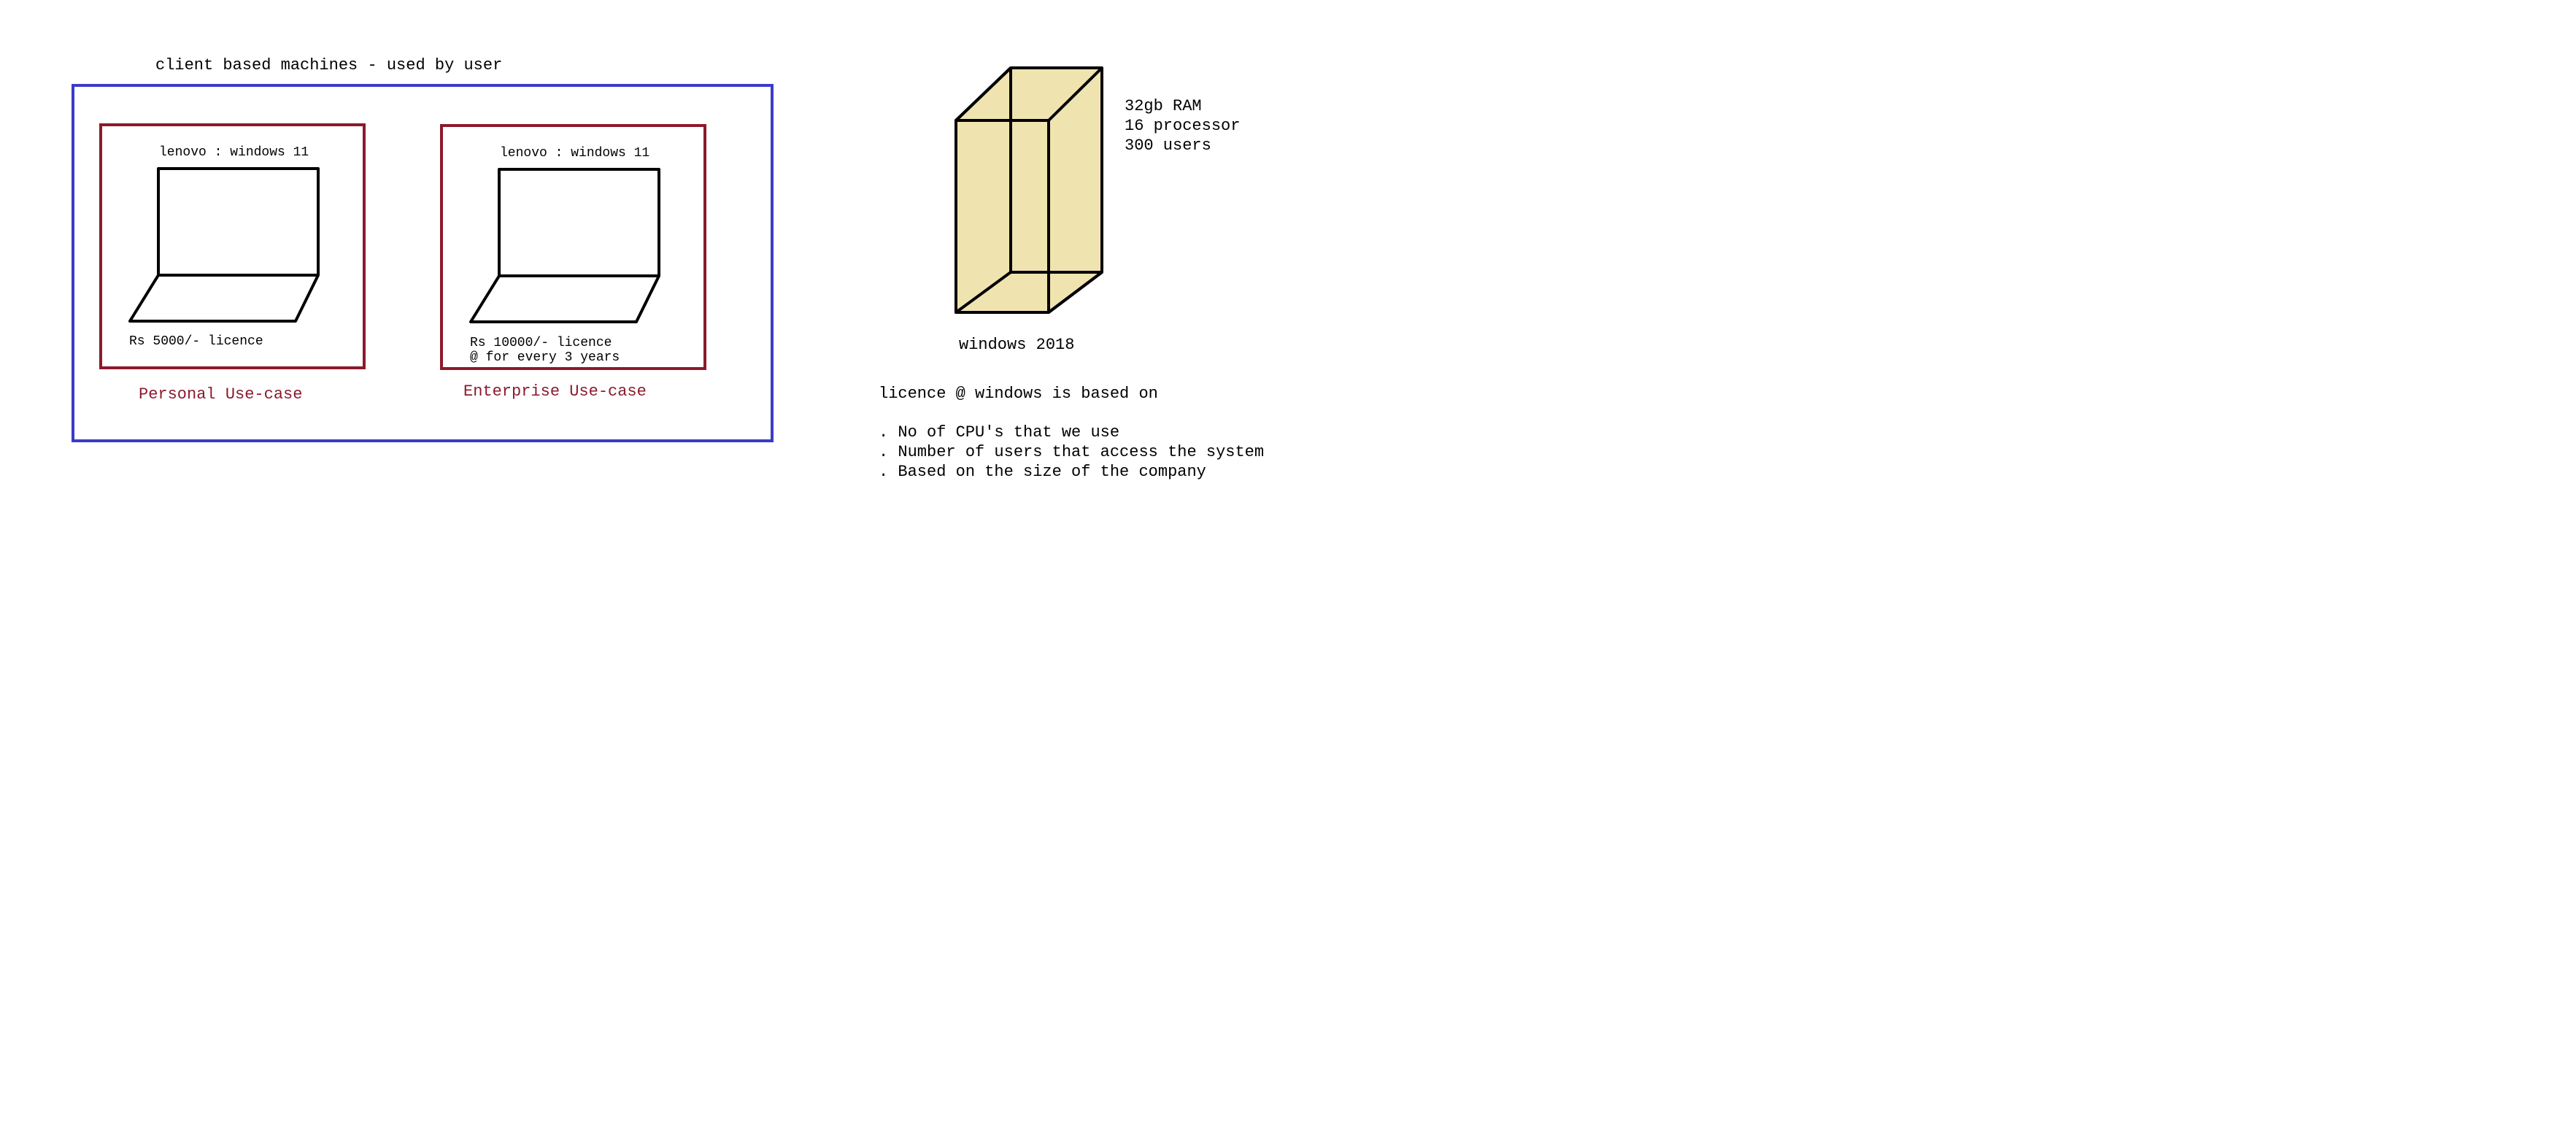 The width and height of the screenshot is (2576, 1140). Describe the element at coordinates (1018, 394) in the screenshot. I see `licence-notes-heading: licence @ windows is based on` at that location.